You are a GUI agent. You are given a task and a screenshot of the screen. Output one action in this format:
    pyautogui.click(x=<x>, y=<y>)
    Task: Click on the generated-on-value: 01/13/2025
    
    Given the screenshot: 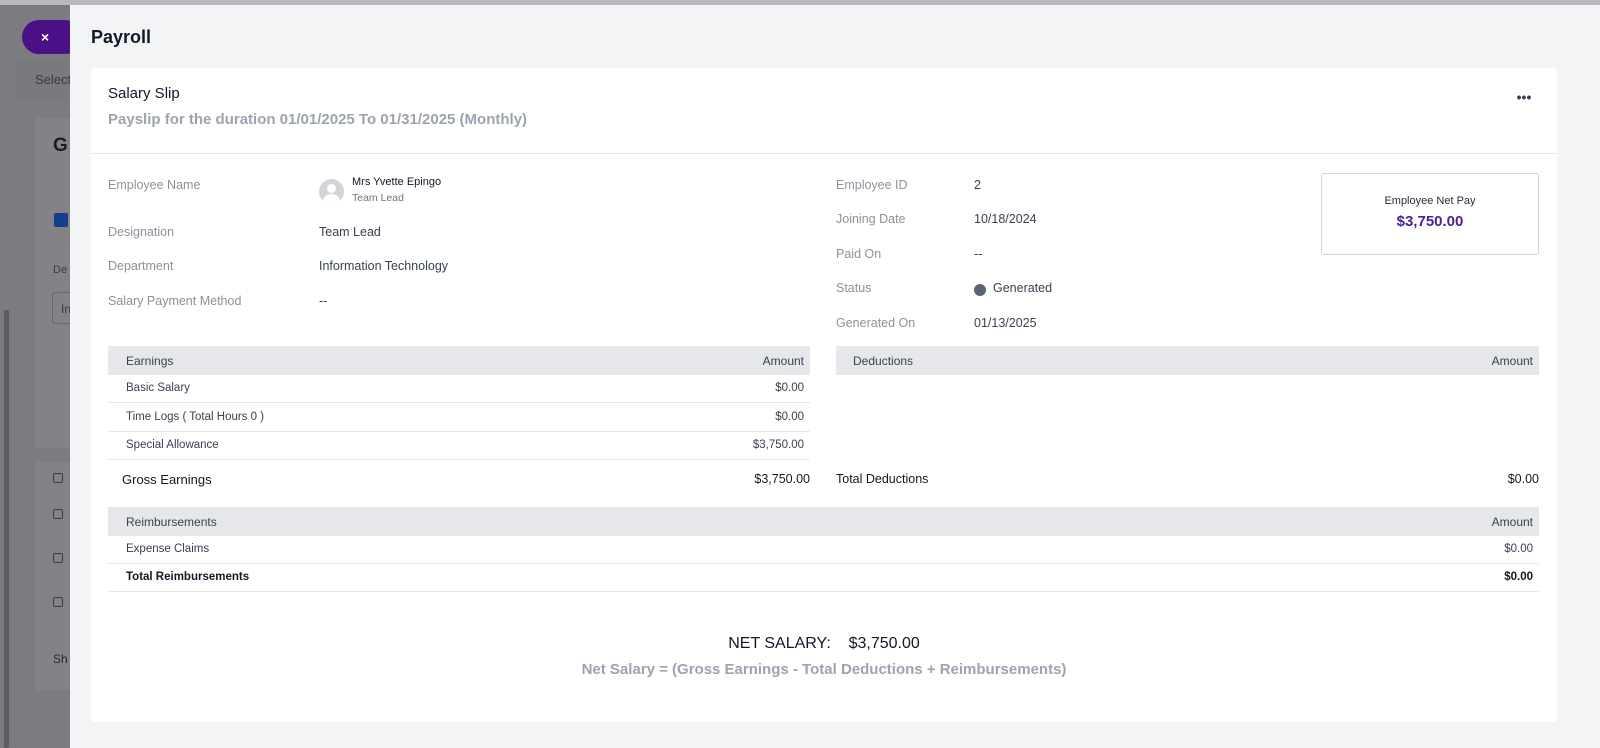 What is the action you would take?
    pyautogui.click(x=1005, y=323)
    